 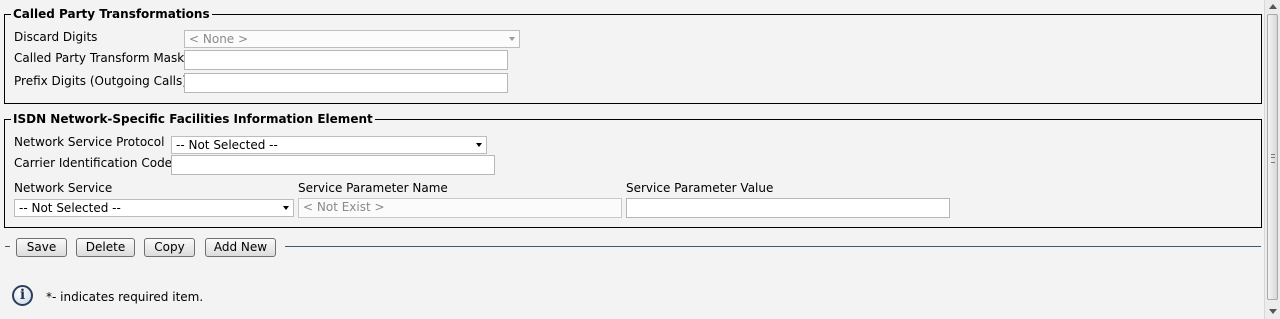 What do you see at coordinates (333, 165) in the screenshot?
I see `carrier-identification-code-input` at bounding box center [333, 165].